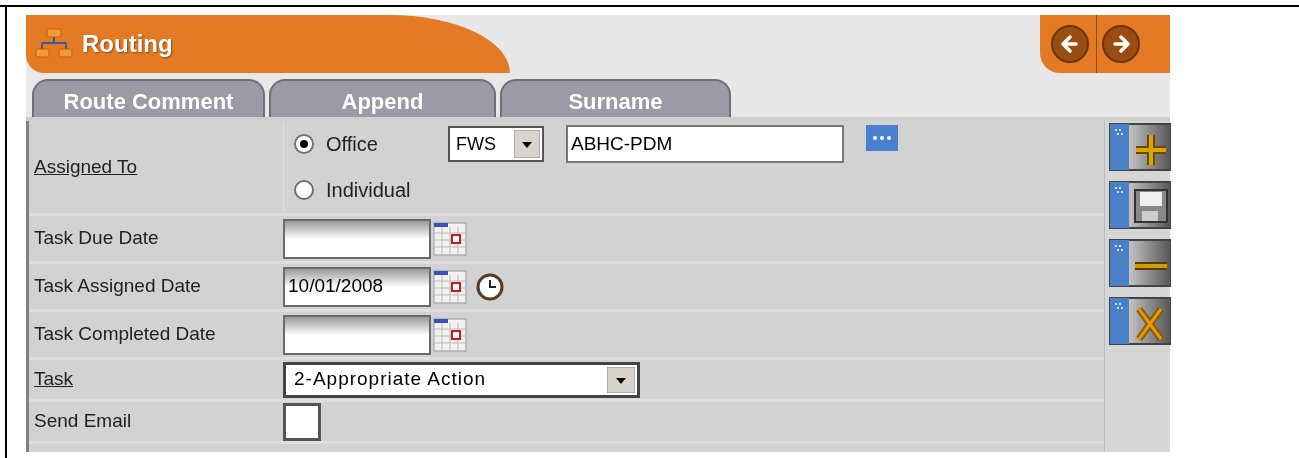 The width and height of the screenshot is (1299, 458). What do you see at coordinates (461, 379) in the screenshot?
I see `task-dropdown: 2-Appropriate Action` at bounding box center [461, 379].